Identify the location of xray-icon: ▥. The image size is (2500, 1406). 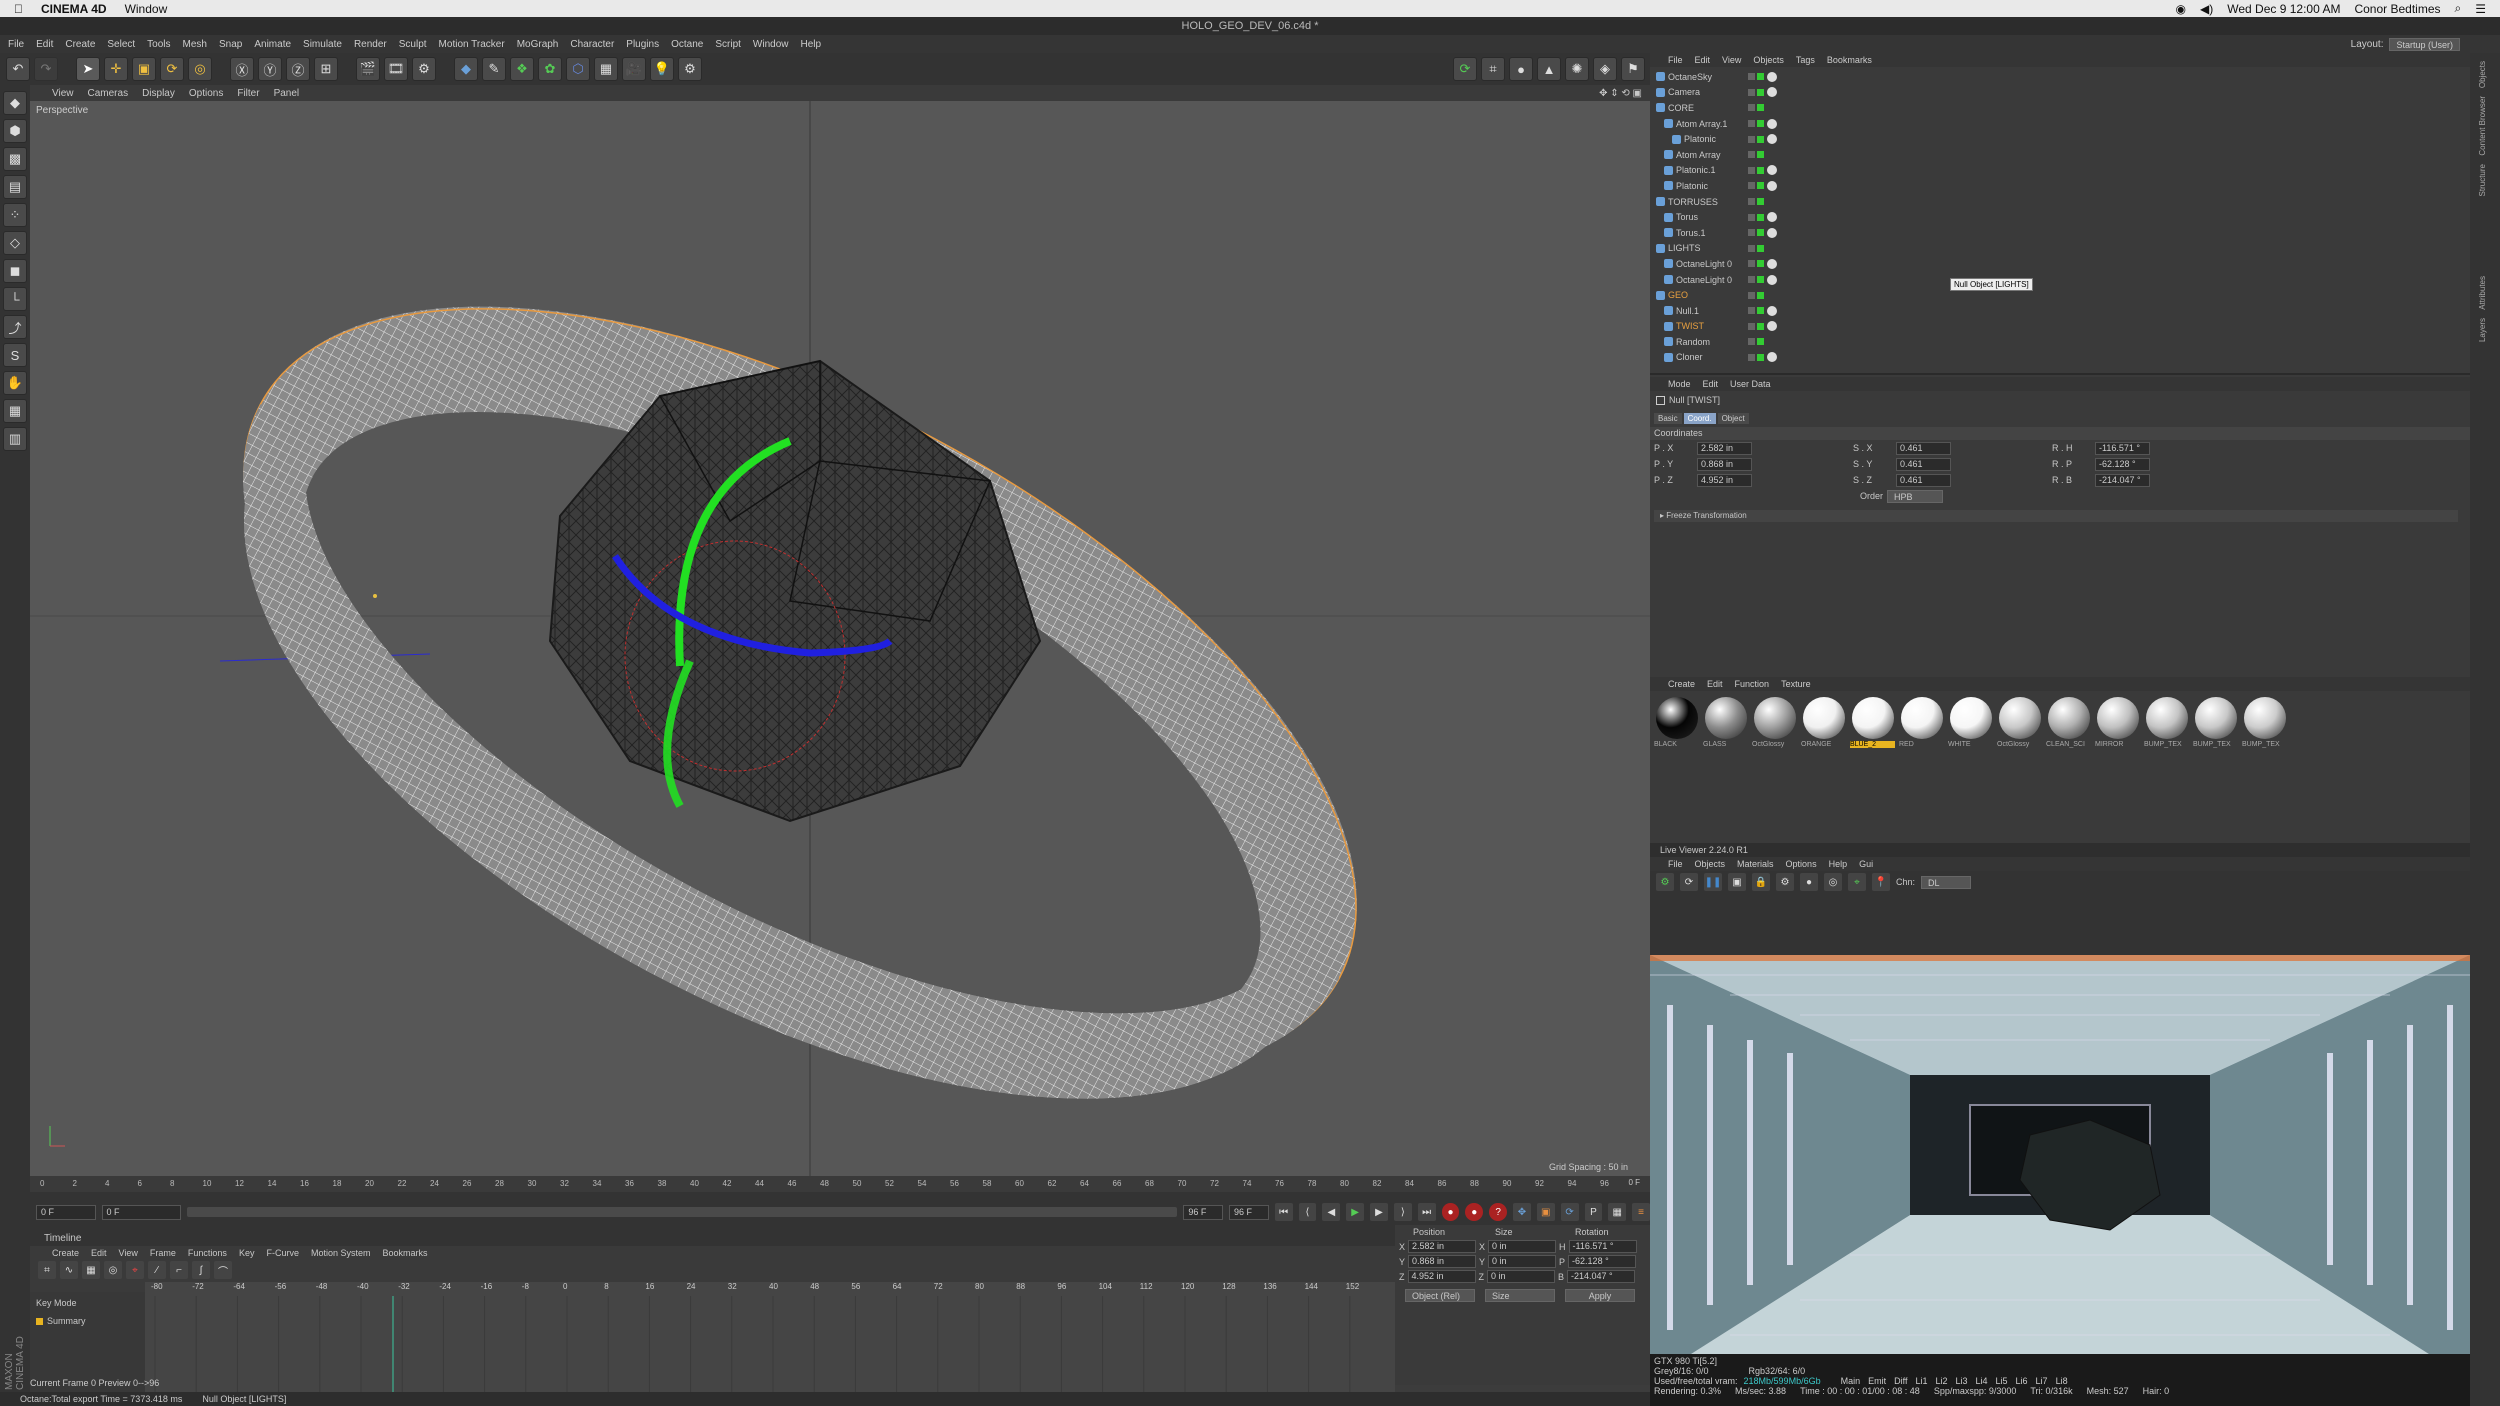
(15, 439).